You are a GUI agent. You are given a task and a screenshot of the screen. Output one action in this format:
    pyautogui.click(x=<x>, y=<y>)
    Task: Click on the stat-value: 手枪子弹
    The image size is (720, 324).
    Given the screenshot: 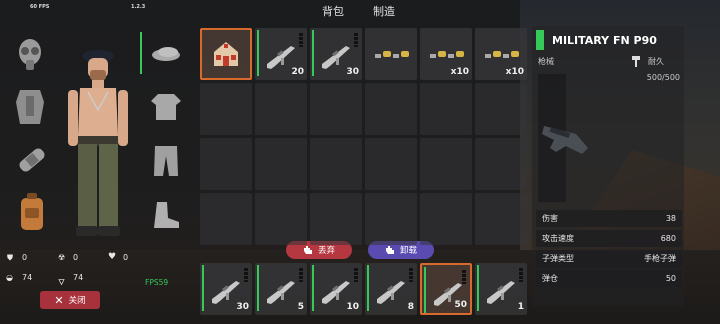 What is the action you would take?
    pyautogui.click(x=660, y=258)
    